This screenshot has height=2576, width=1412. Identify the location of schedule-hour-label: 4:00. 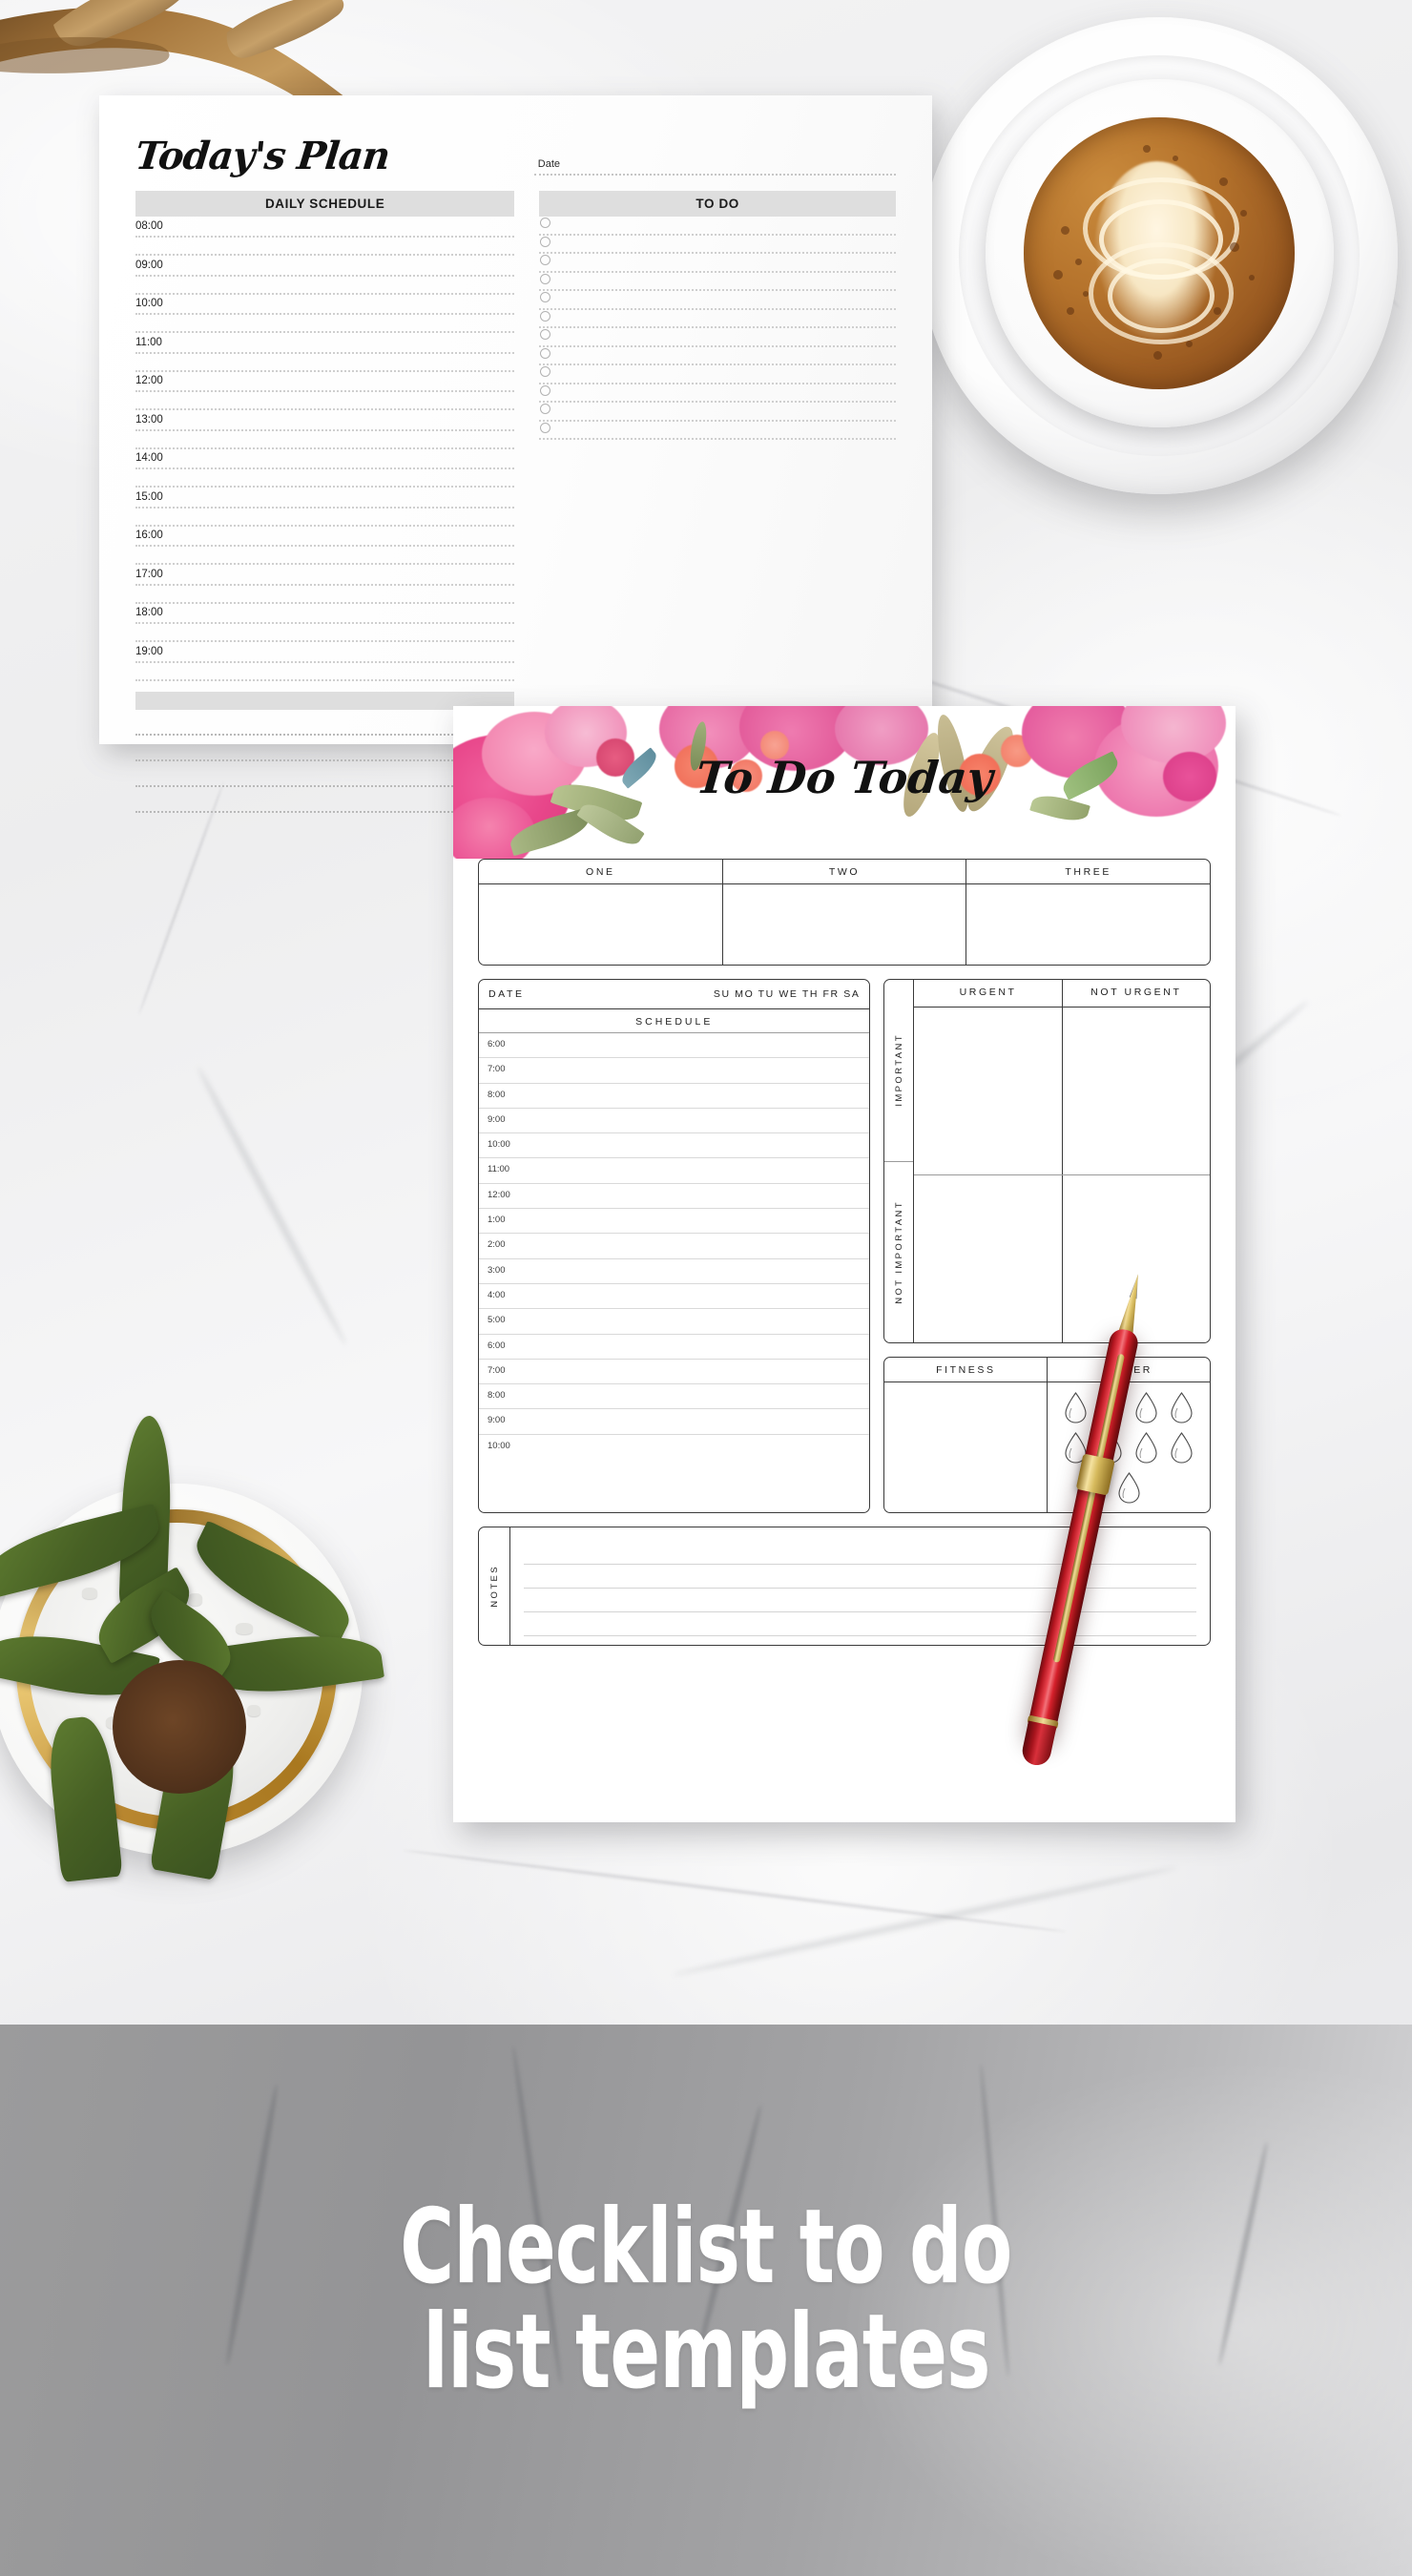
(497, 1294).